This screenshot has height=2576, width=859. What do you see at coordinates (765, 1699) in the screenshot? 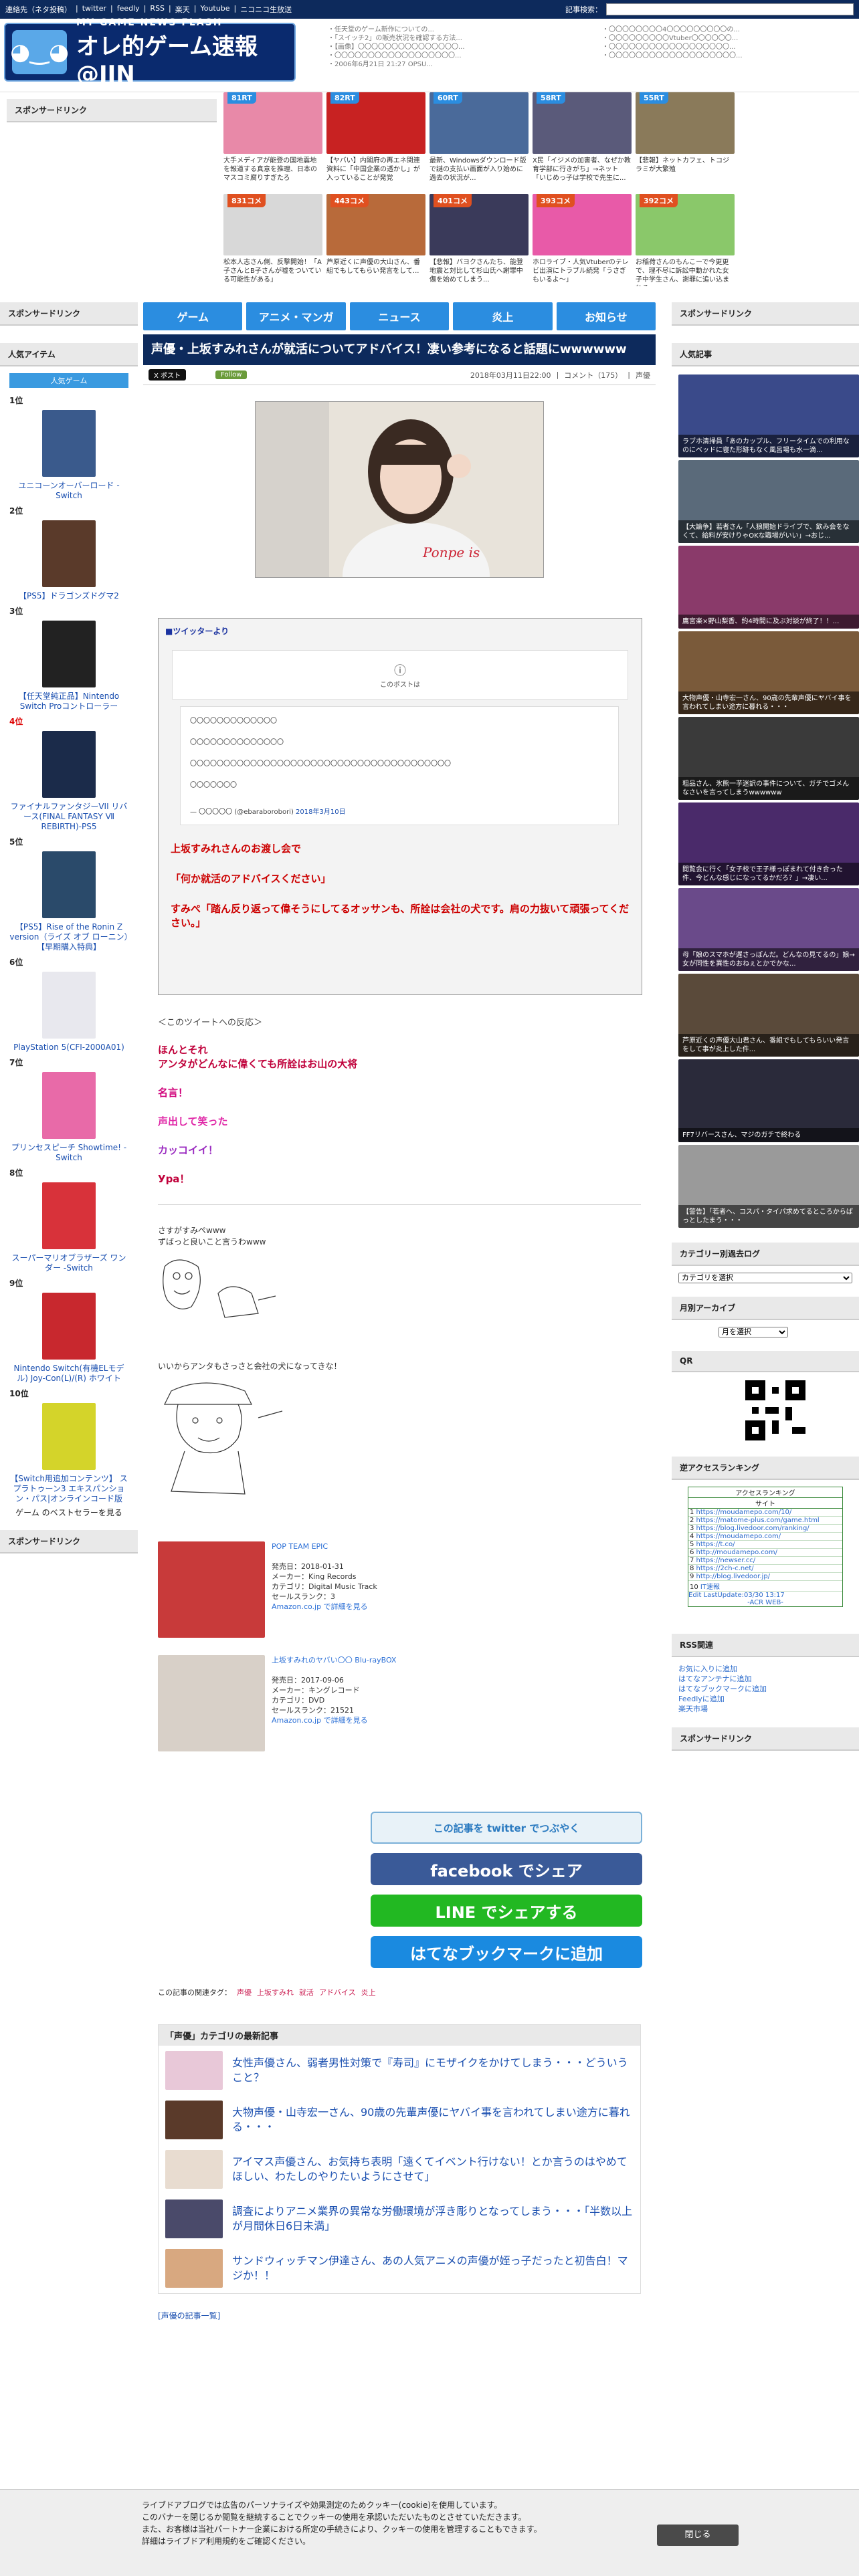
I see `rss-link: Feedlyに追加` at bounding box center [765, 1699].